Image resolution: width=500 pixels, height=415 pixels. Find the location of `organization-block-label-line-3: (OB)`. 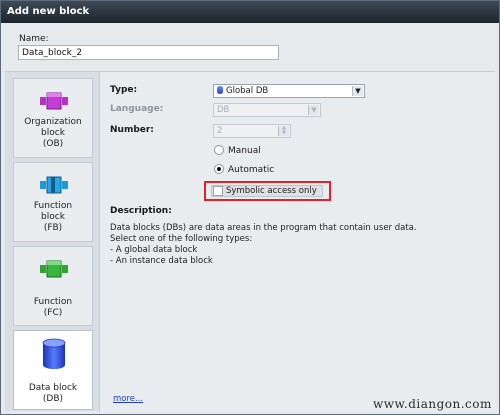

organization-block-label-line-3: (OB) is located at coordinates (53, 144).